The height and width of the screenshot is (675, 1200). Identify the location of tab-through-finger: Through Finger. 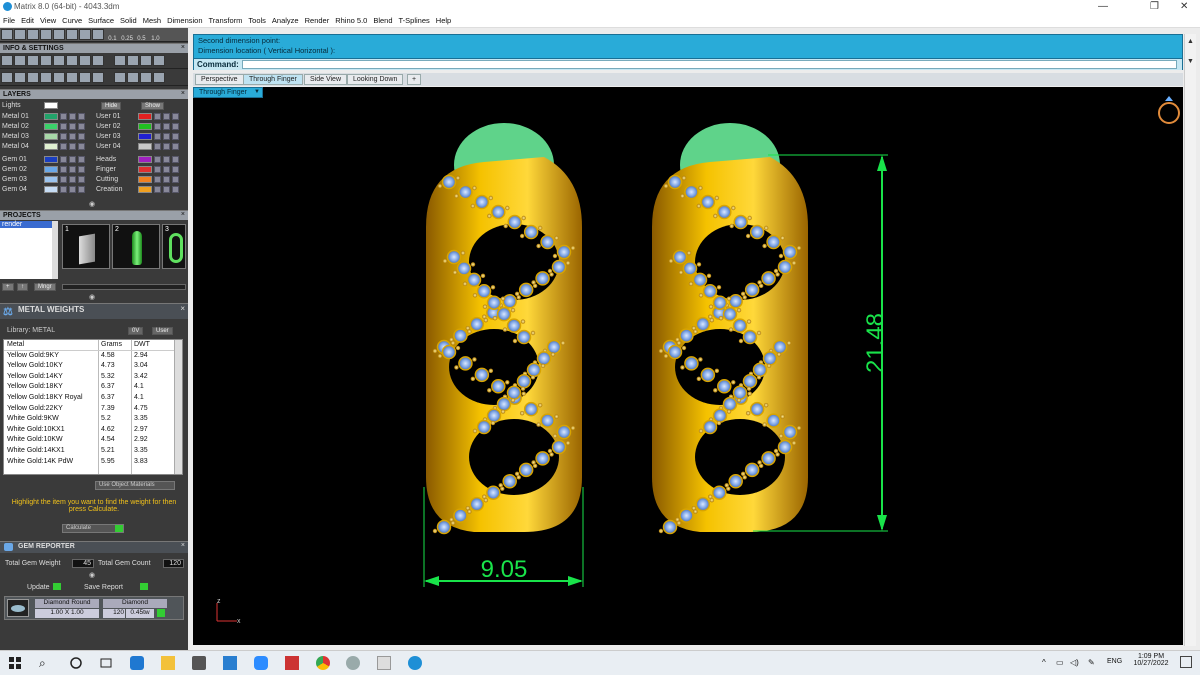
(273, 79).